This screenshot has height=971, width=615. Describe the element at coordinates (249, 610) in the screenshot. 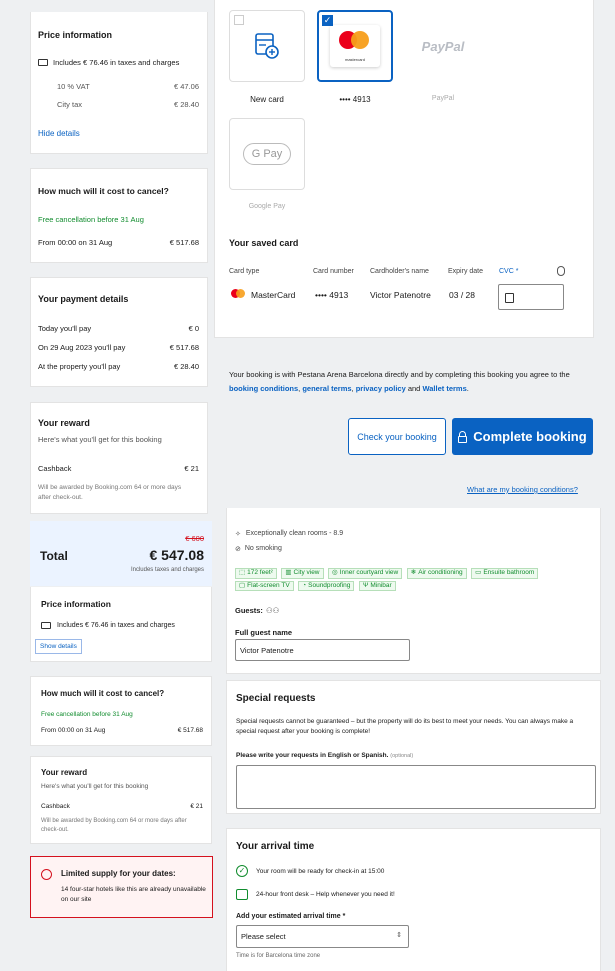

I see `guests-label: Guests:` at that location.